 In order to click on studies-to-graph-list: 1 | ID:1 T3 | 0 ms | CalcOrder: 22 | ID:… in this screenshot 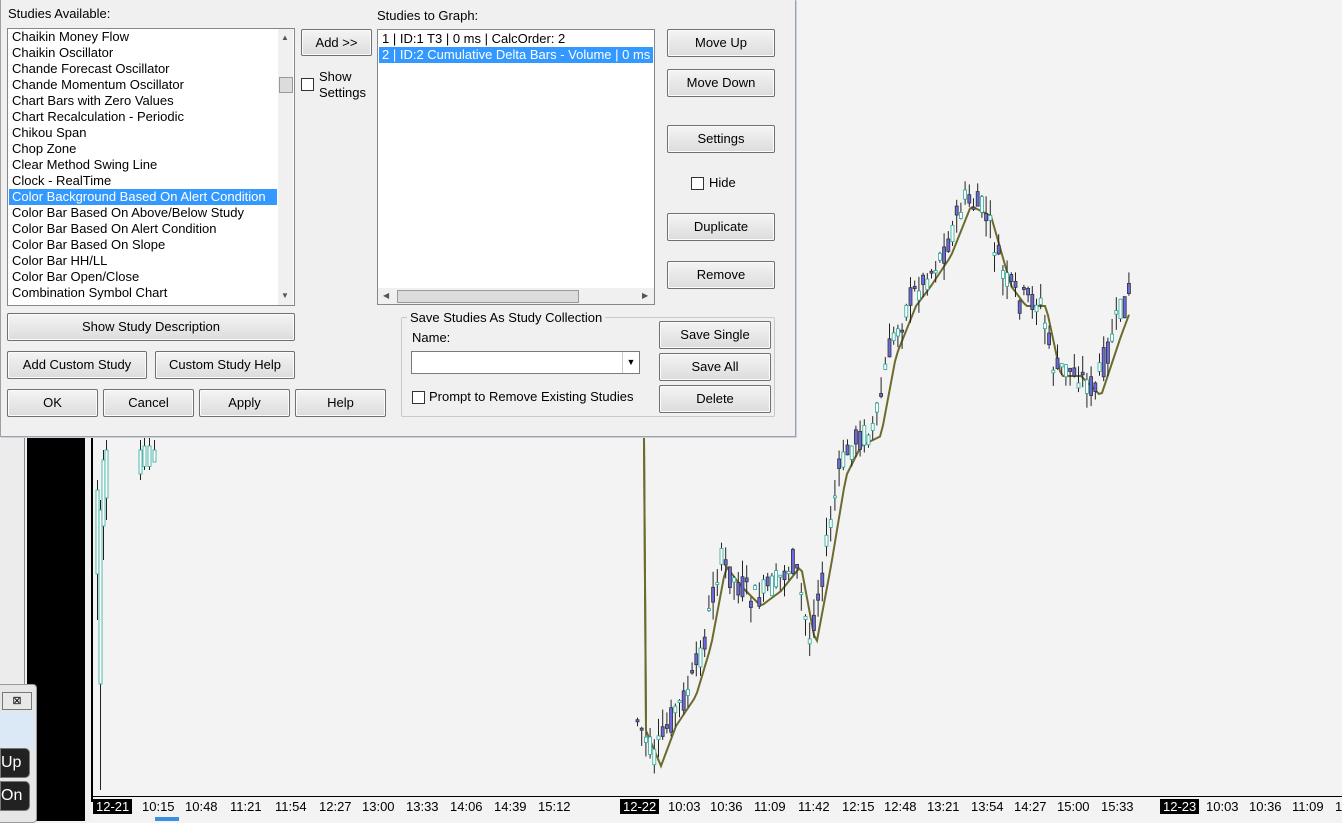, I will do `click(516, 167)`.